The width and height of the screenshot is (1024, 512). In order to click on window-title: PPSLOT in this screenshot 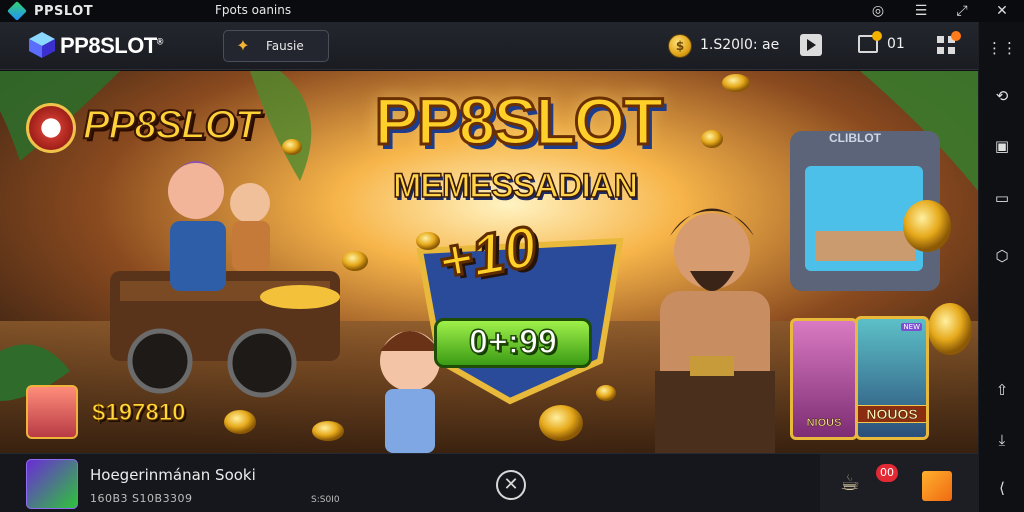, I will do `click(64, 11)`.